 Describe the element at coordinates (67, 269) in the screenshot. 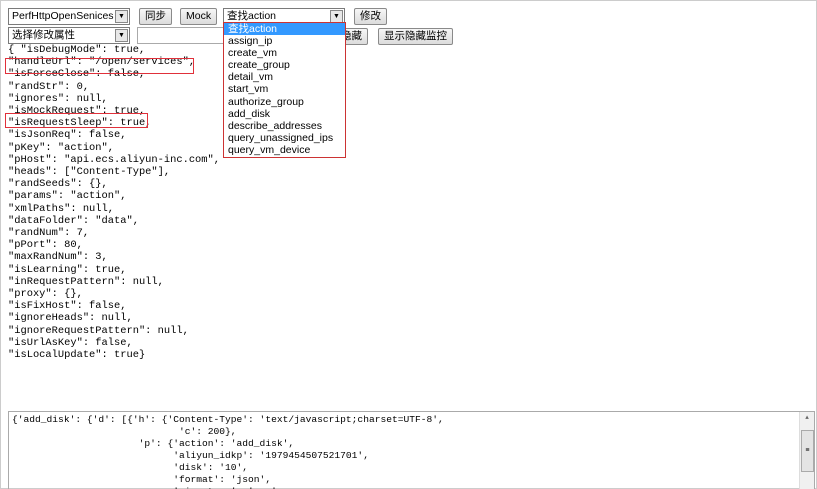

I see `config-line: "isLearning": true,` at that location.